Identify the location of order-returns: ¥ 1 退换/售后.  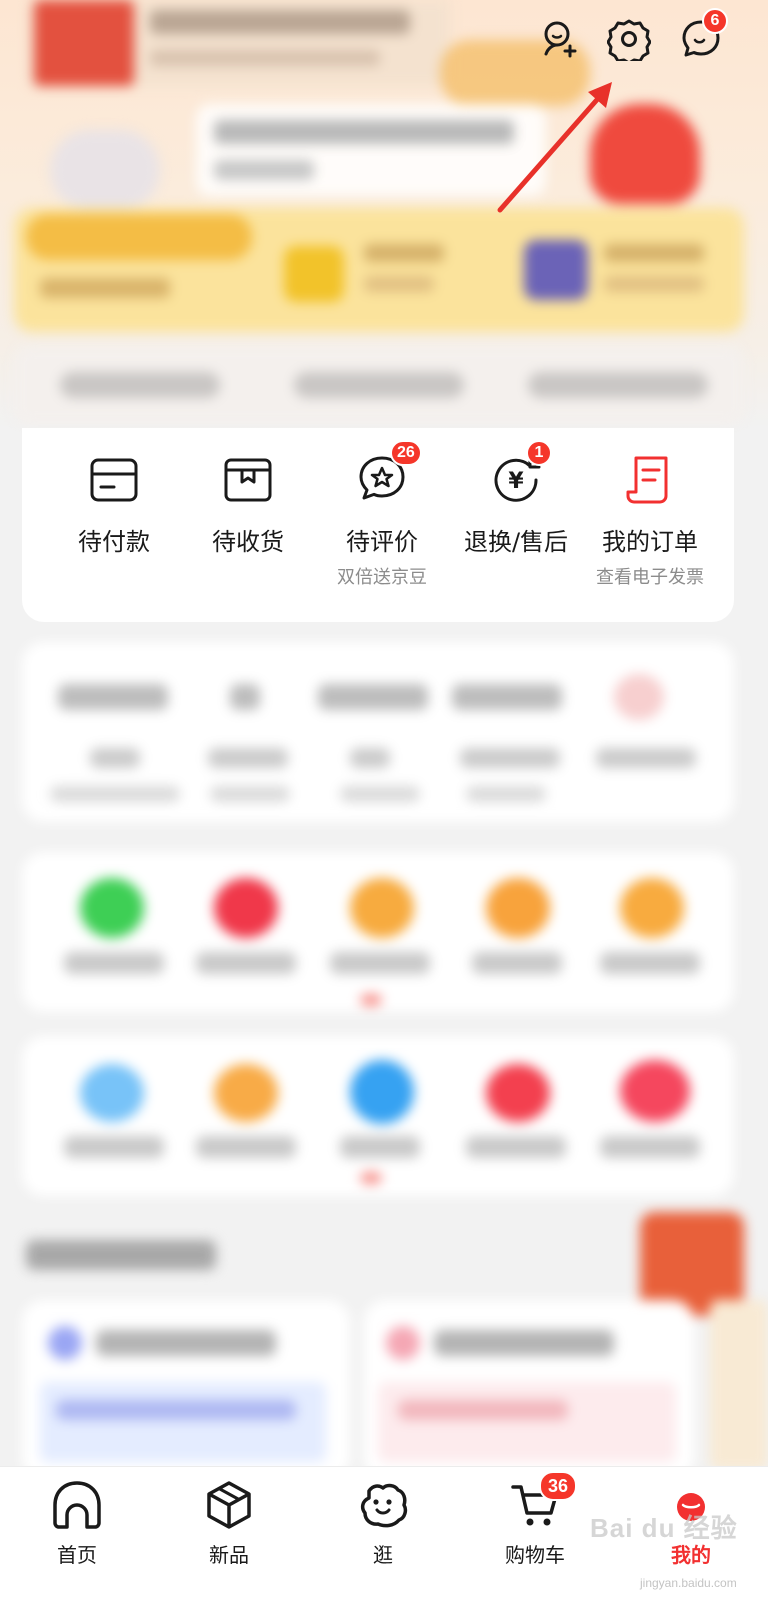
(516, 498).